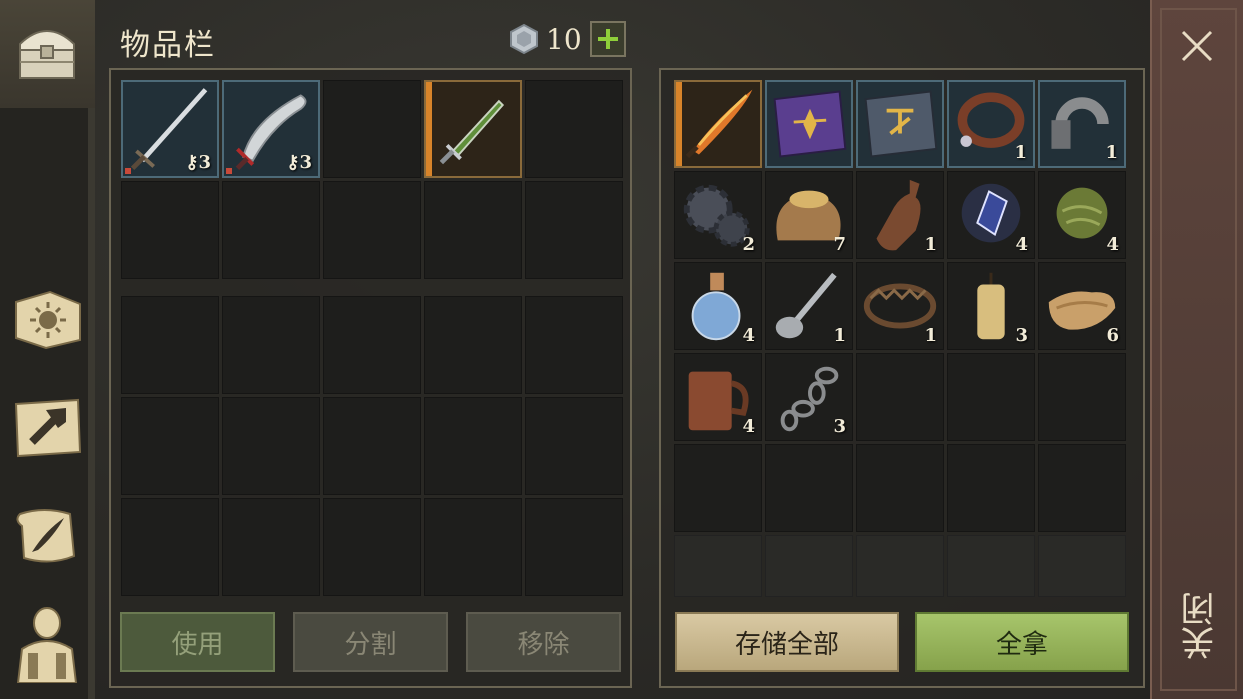  What do you see at coordinates (170, 129) in the screenshot?
I see `inventory-slot-sword: ⚷3` at bounding box center [170, 129].